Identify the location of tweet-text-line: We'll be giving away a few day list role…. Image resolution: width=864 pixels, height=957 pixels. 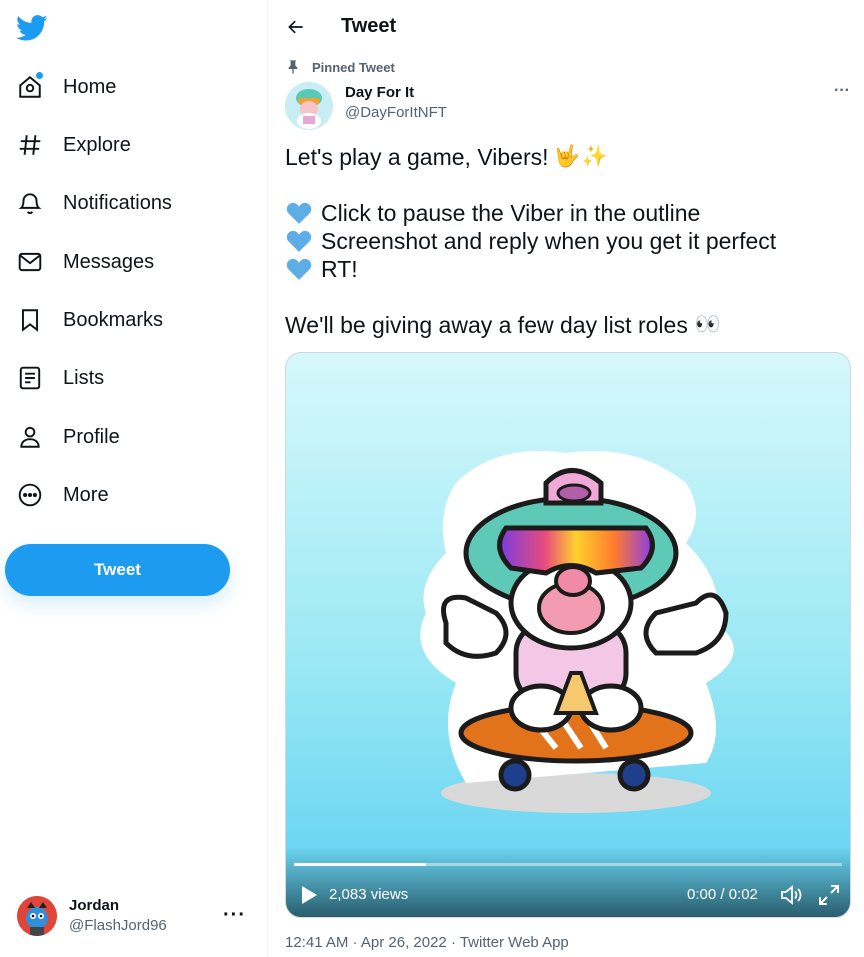
(567, 325).